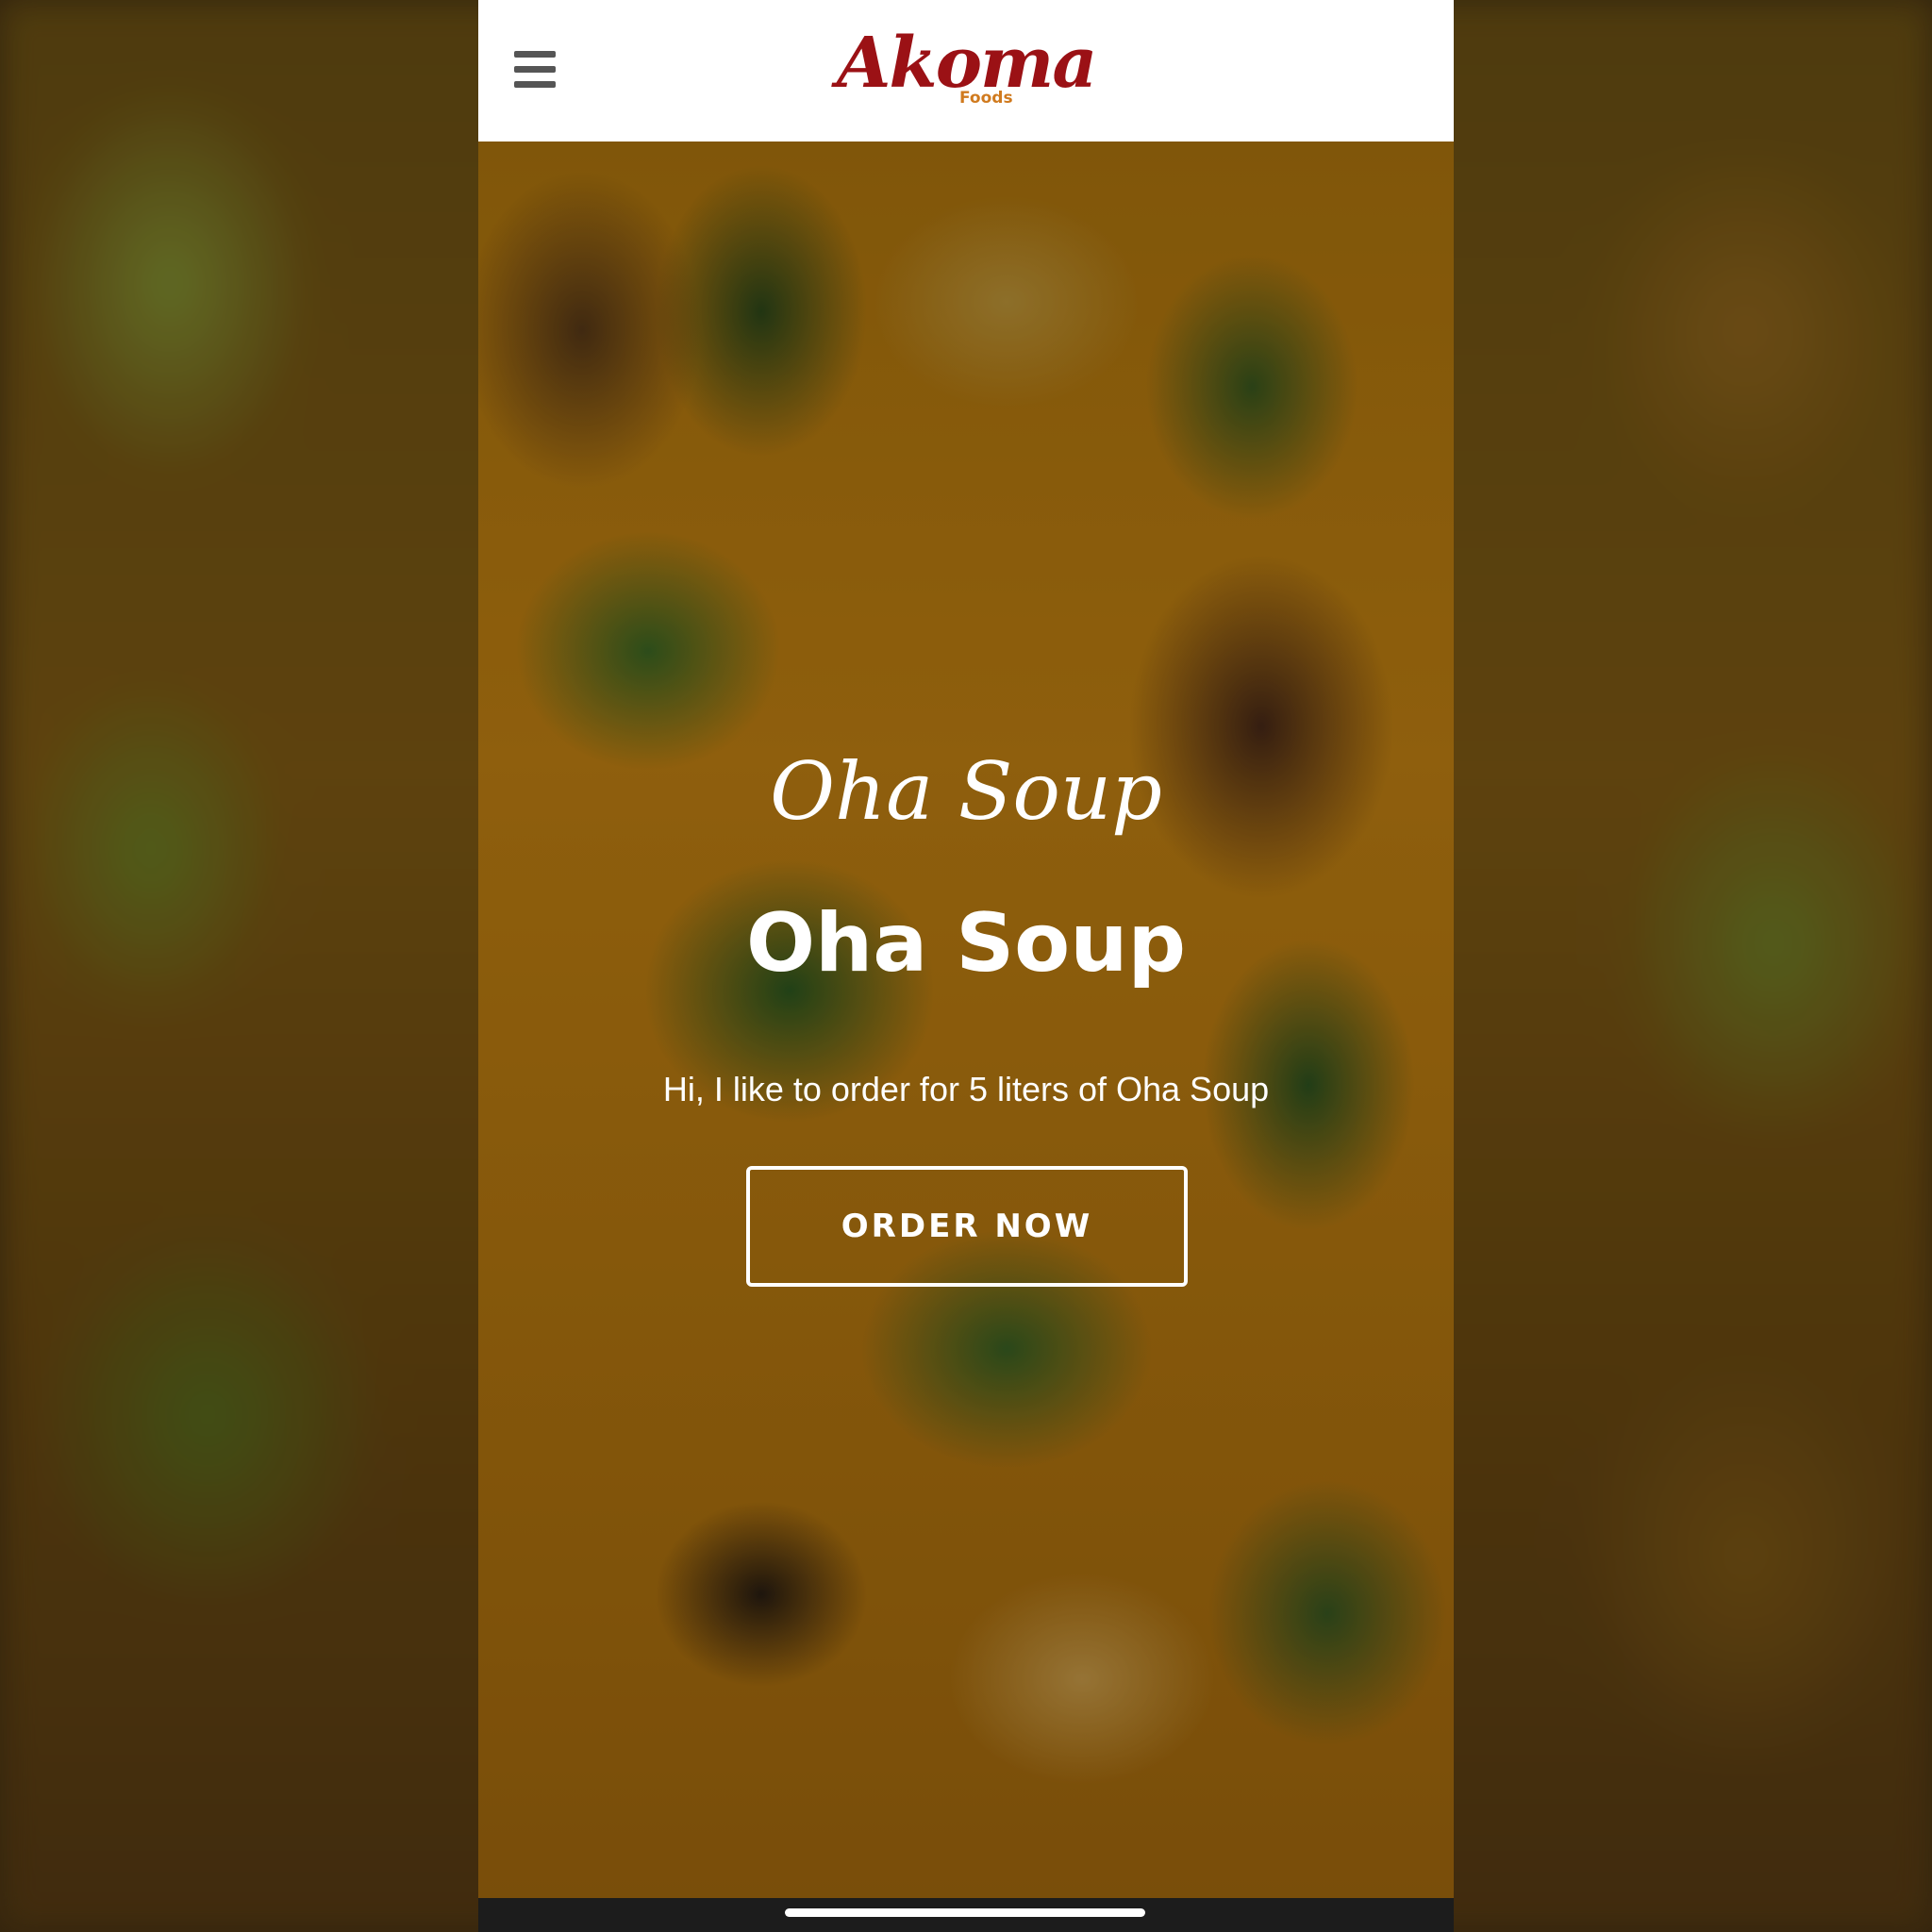 The image size is (1932, 1932). Describe the element at coordinates (969, 68) in the screenshot. I see `brand-logo: Akoma Foods` at that location.